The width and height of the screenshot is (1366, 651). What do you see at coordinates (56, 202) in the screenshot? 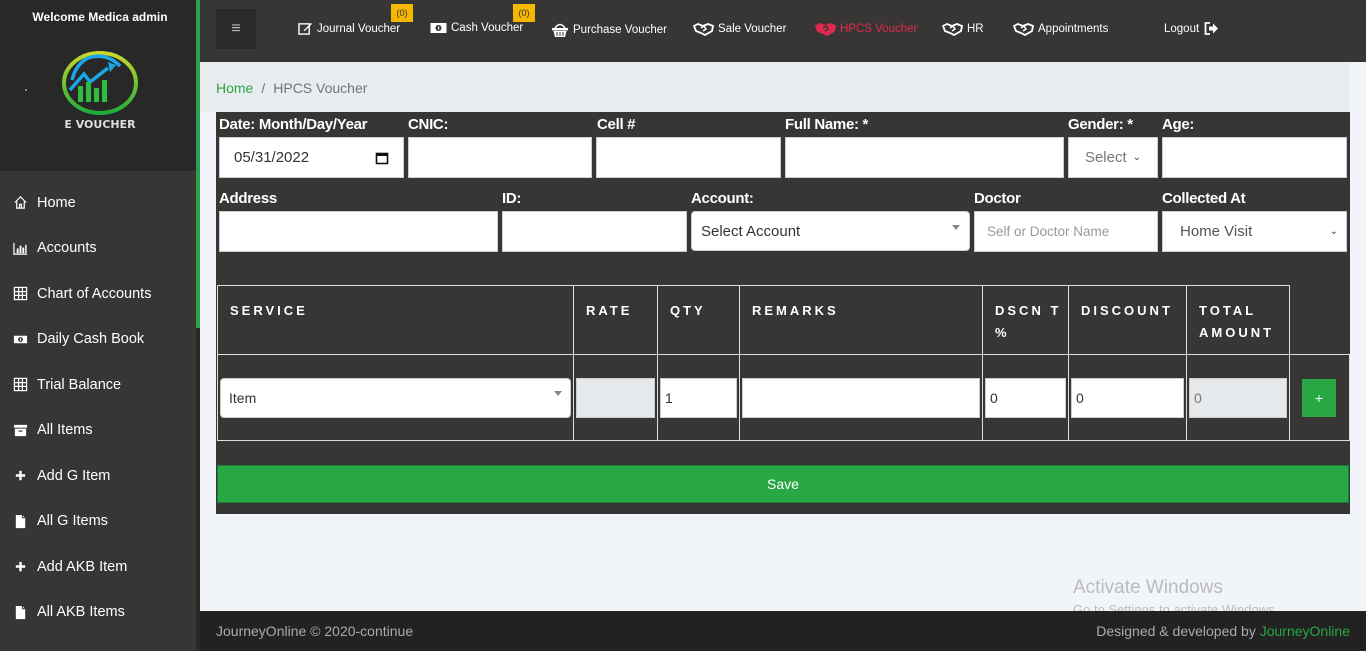
I see `sidebar-item-label: Home` at bounding box center [56, 202].